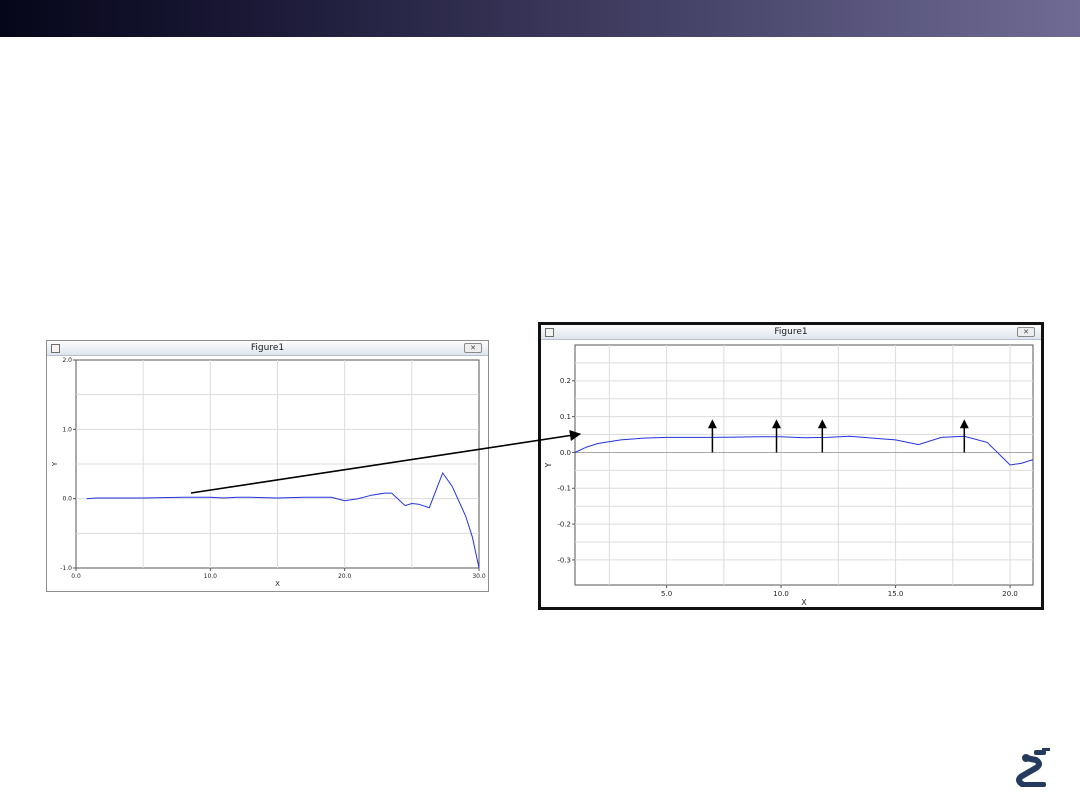 The width and height of the screenshot is (1080, 810). I want to click on y-tick-label: 0.1, so click(565, 417).